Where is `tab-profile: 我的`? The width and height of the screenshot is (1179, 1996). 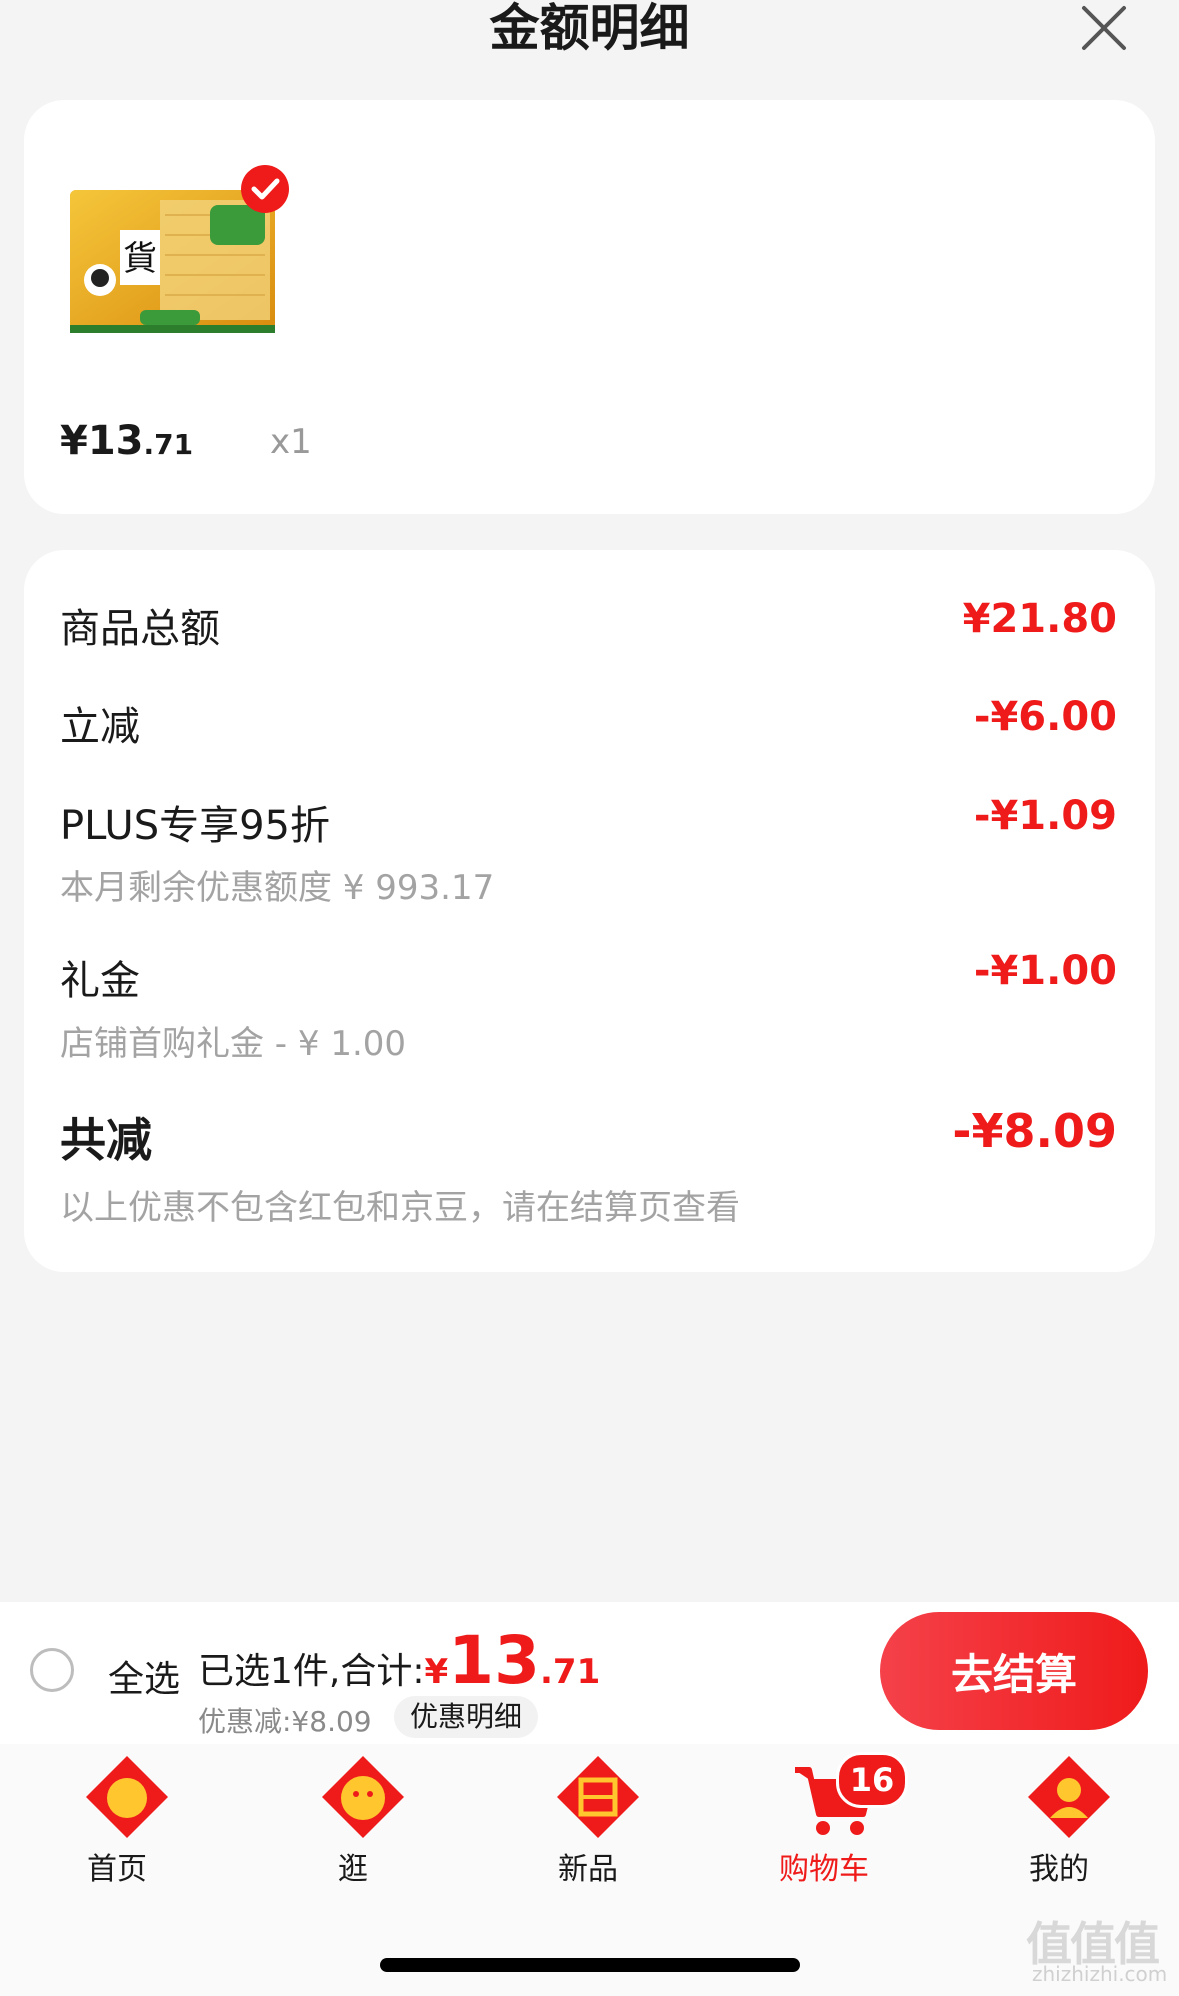 tab-profile: 我的 is located at coordinates (1059, 1819).